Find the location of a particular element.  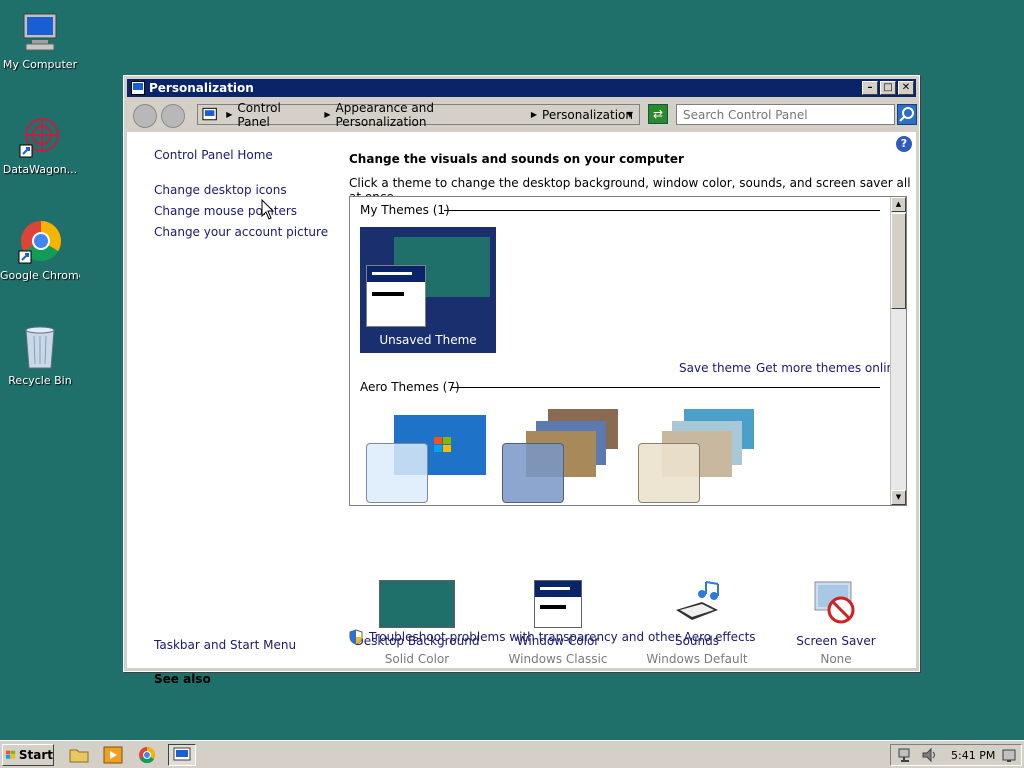

aero-theme-nature is located at coordinates (702, 457).